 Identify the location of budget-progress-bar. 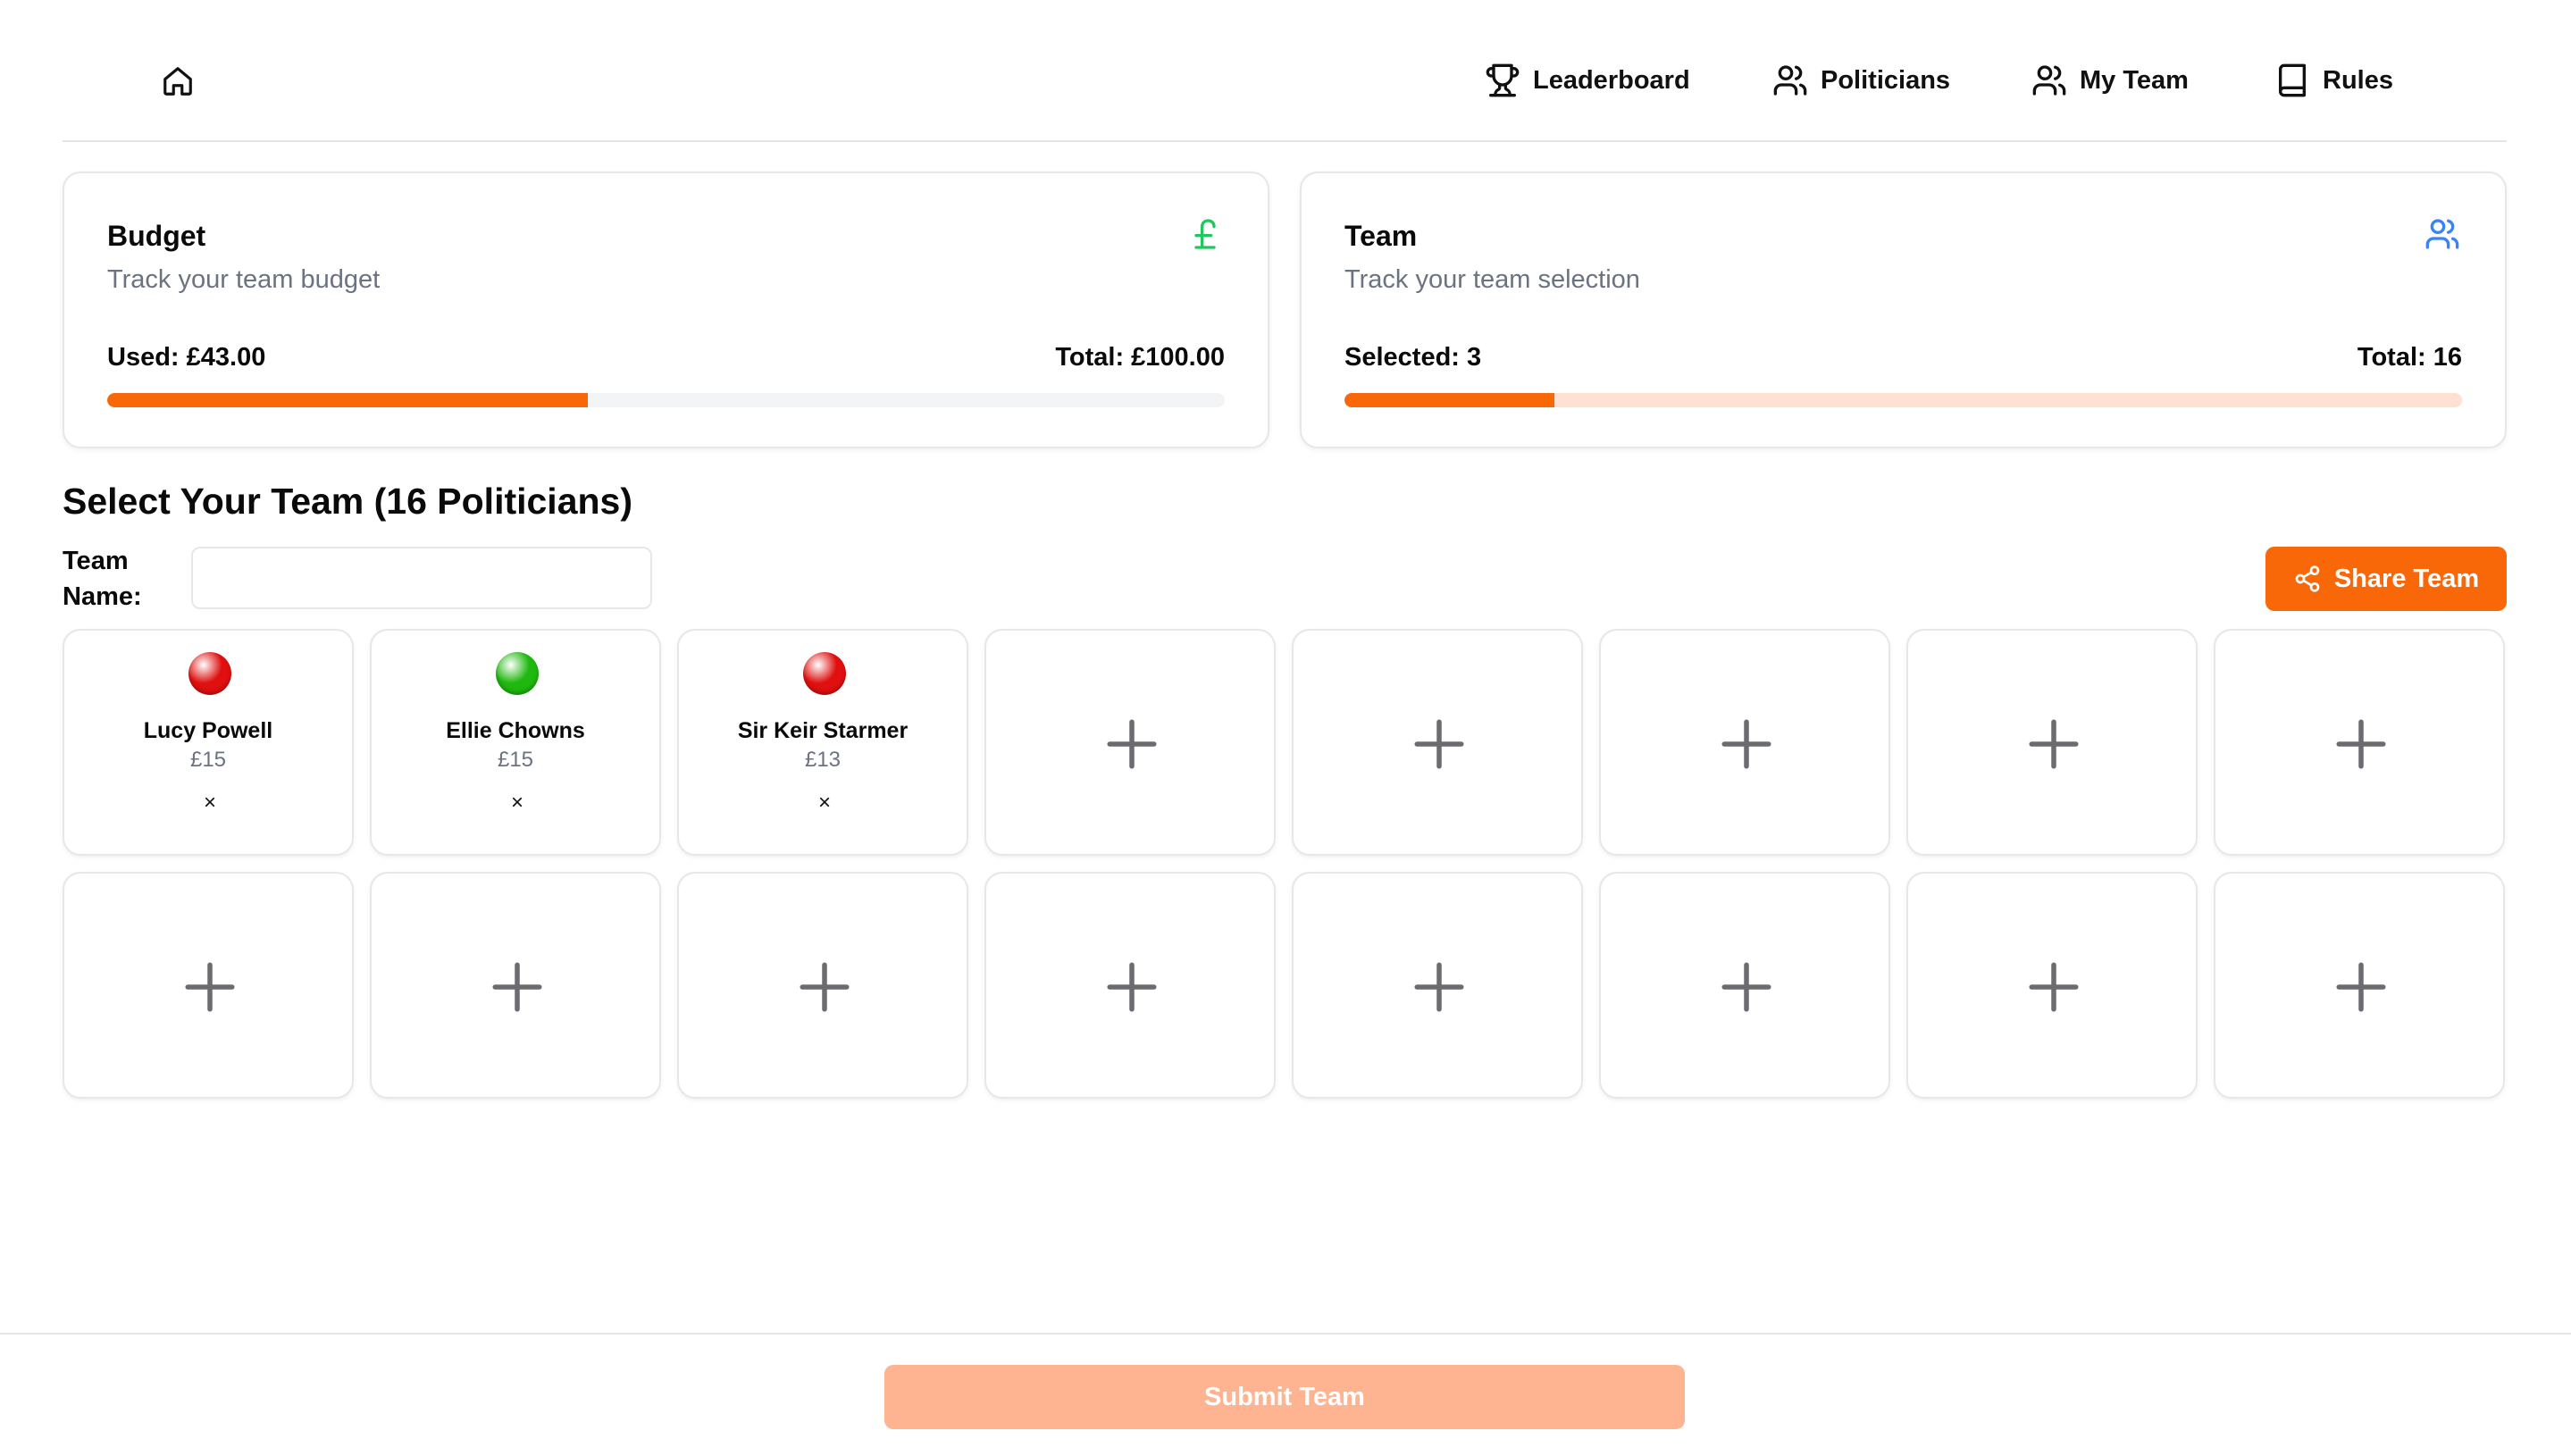
(666, 400).